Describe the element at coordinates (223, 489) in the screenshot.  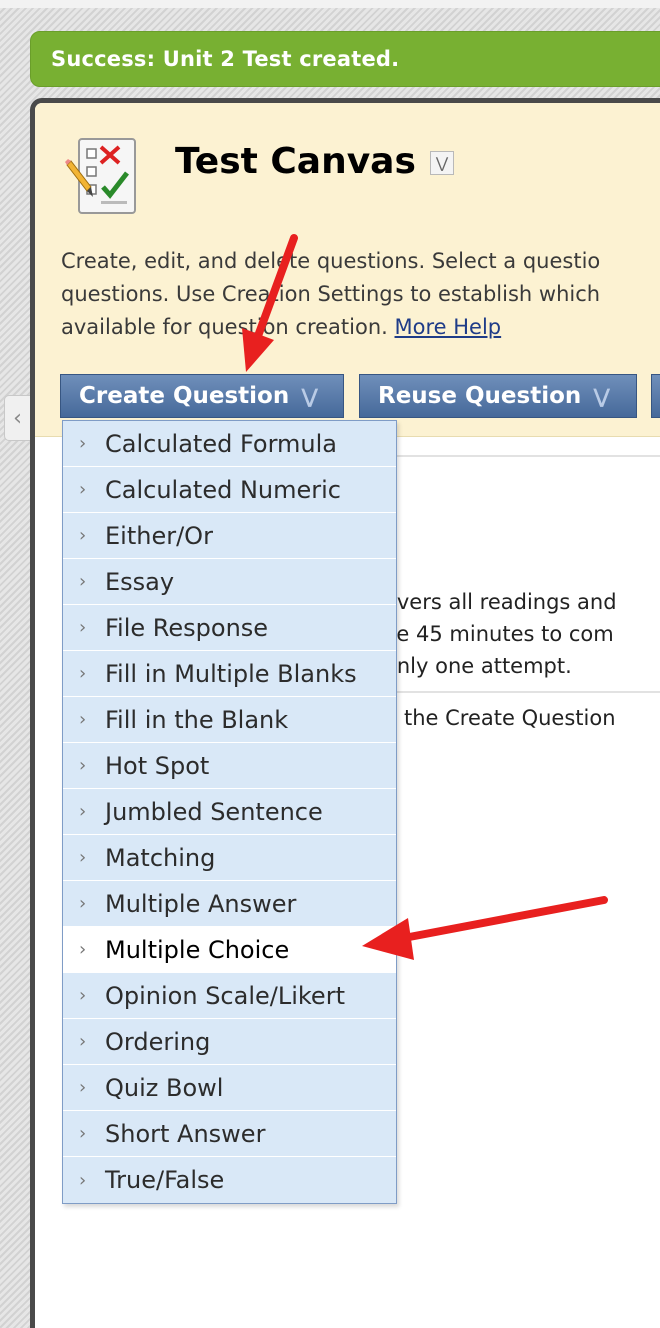
I see `menu-item-label: Calculated Numeric` at that location.